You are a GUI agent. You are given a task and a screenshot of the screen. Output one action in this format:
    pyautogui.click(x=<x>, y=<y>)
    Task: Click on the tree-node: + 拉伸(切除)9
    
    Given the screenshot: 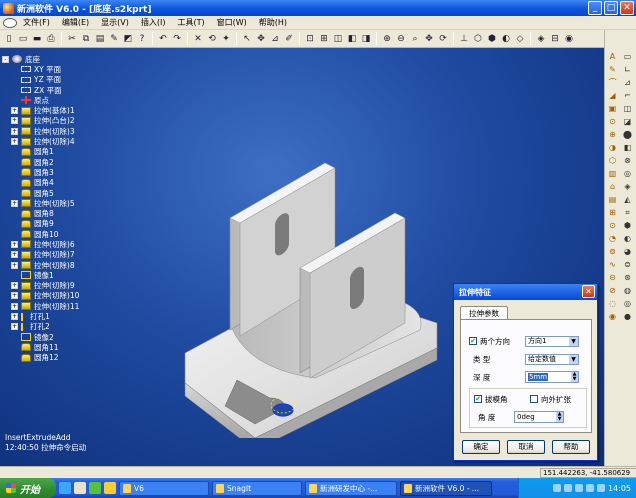 What is the action you would take?
    pyautogui.click(x=86, y=286)
    